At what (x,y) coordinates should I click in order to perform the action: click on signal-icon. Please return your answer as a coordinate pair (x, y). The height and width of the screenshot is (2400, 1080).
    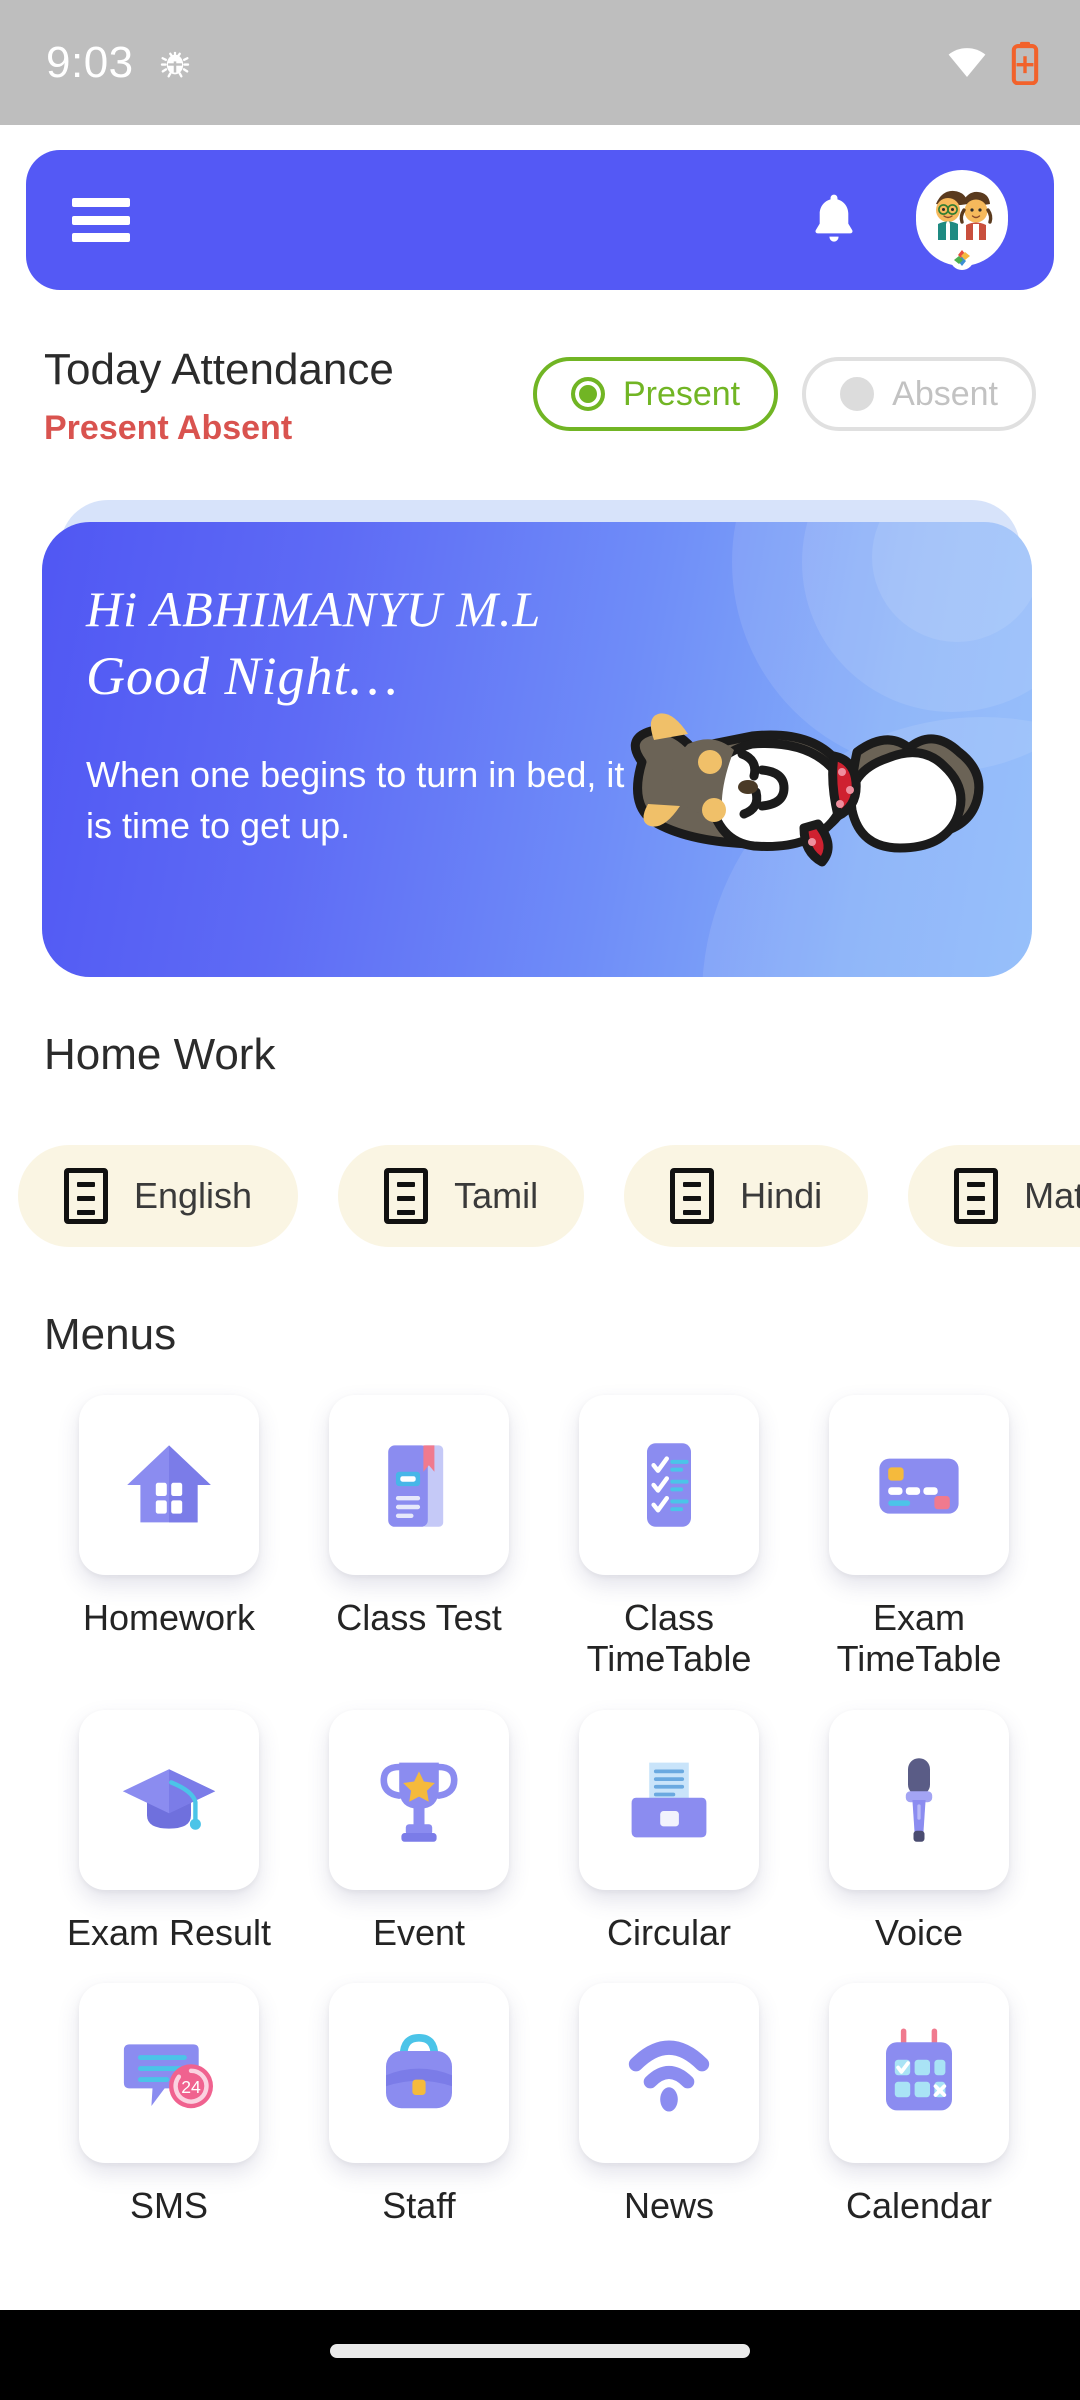
    Looking at the image, I should click on (669, 2076).